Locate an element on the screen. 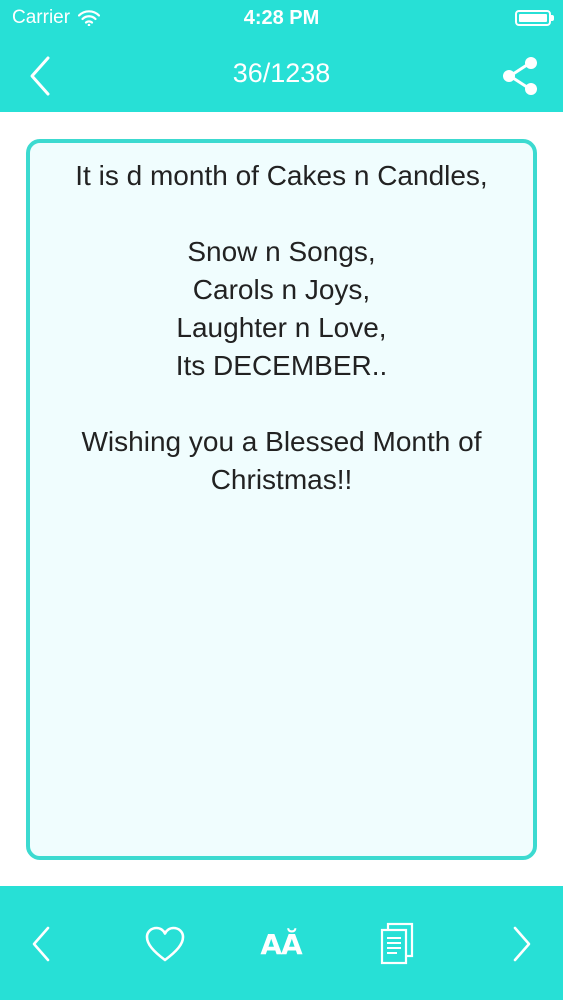  status-bar: Carrier 4:28 PM is located at coordinates (281, 19).